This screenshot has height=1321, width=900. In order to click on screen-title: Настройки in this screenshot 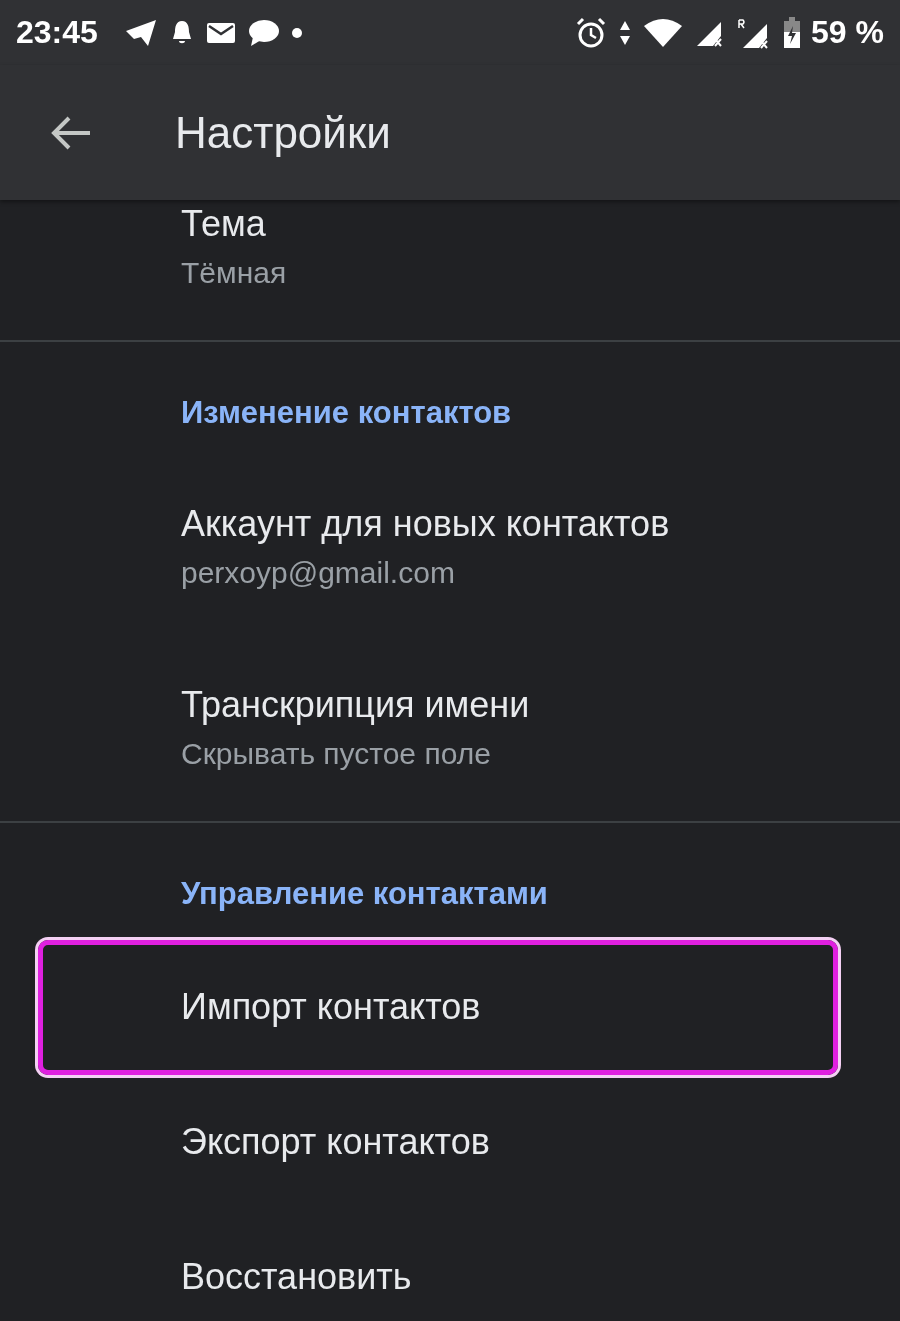, I will do `click(283, 132)`.